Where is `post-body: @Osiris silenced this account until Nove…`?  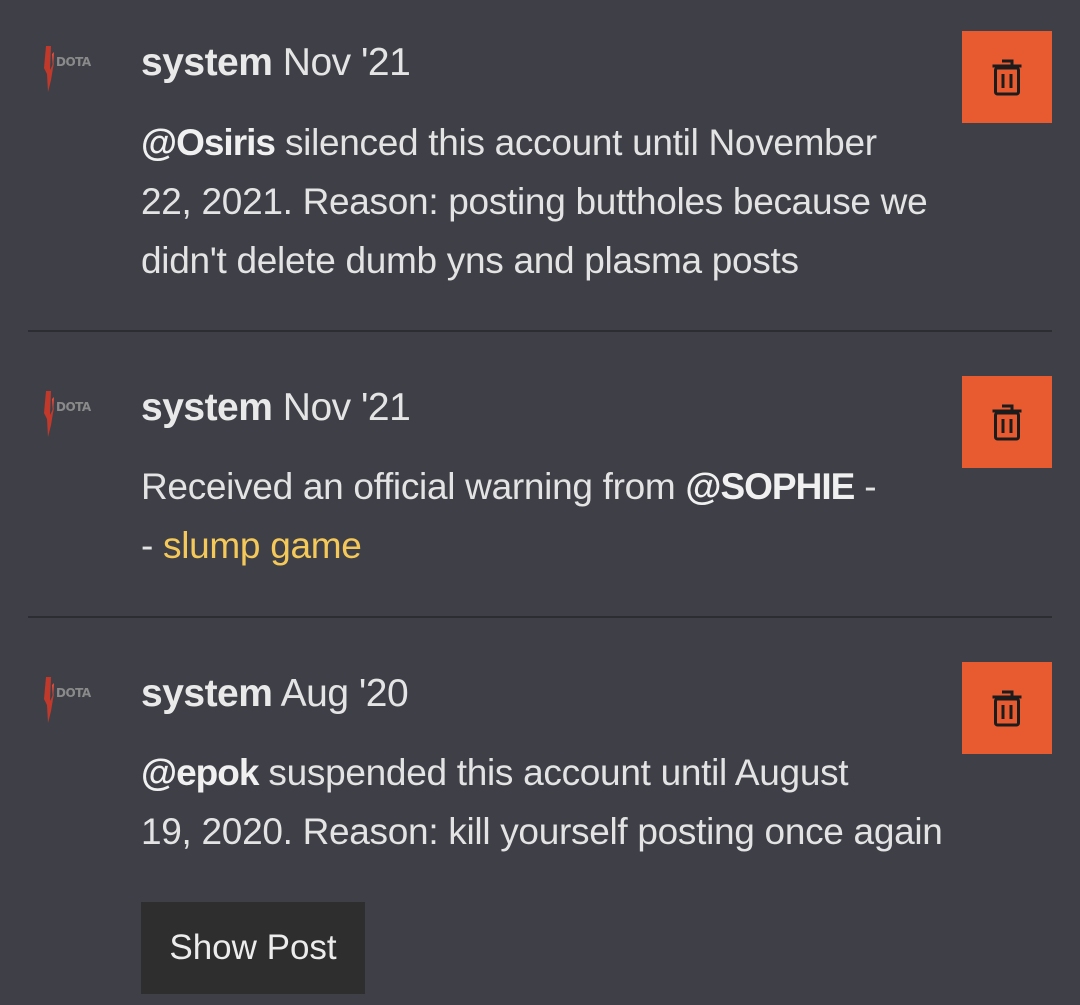 post-body: @Osiris silenced this account until Nove… is located at coordinates (534, 201).